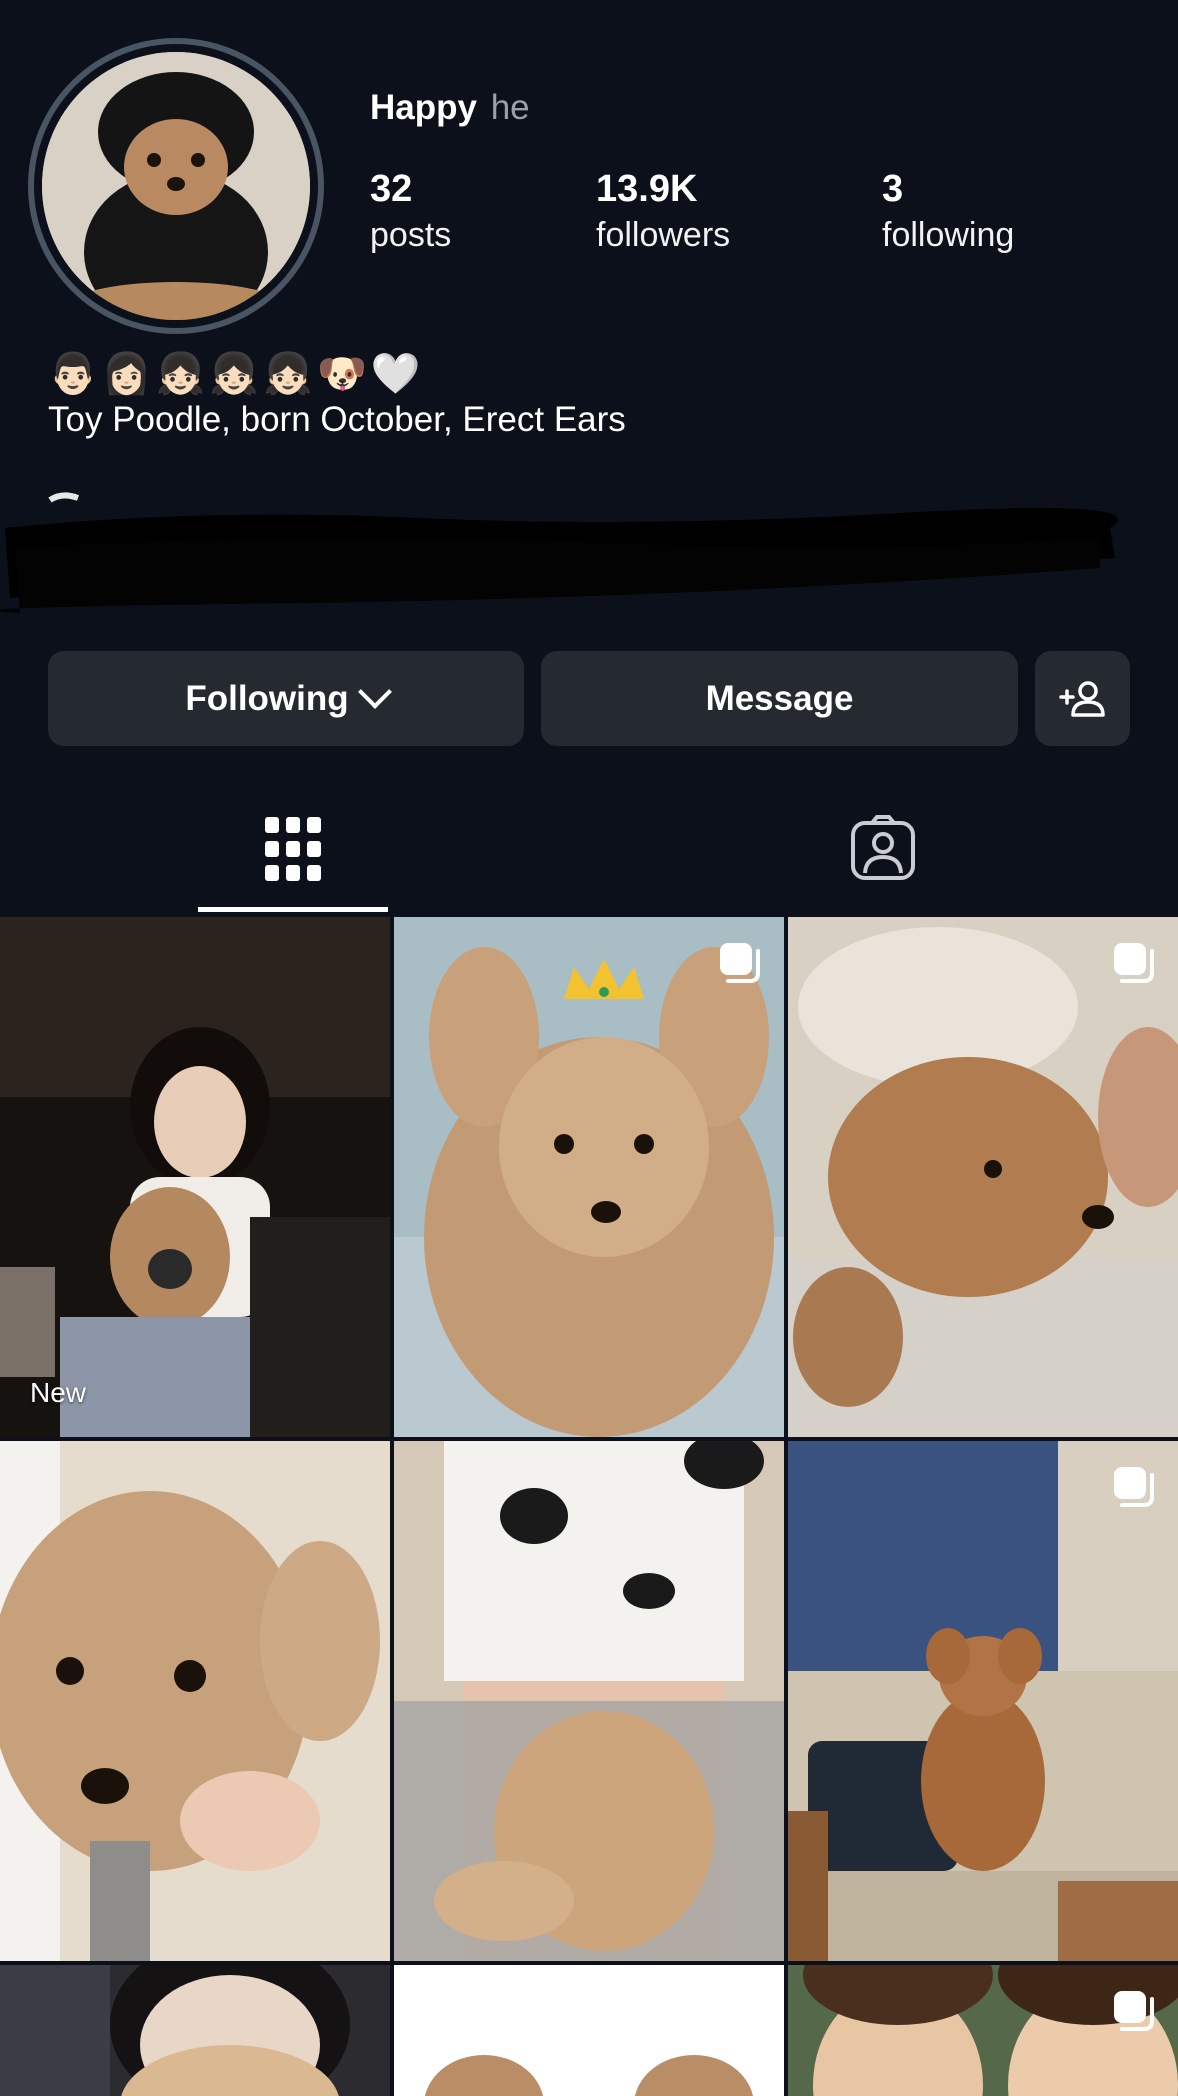 This screenshot has width=1178, height=2096. I want to click on dog-avatar-image, so click(176, 186).